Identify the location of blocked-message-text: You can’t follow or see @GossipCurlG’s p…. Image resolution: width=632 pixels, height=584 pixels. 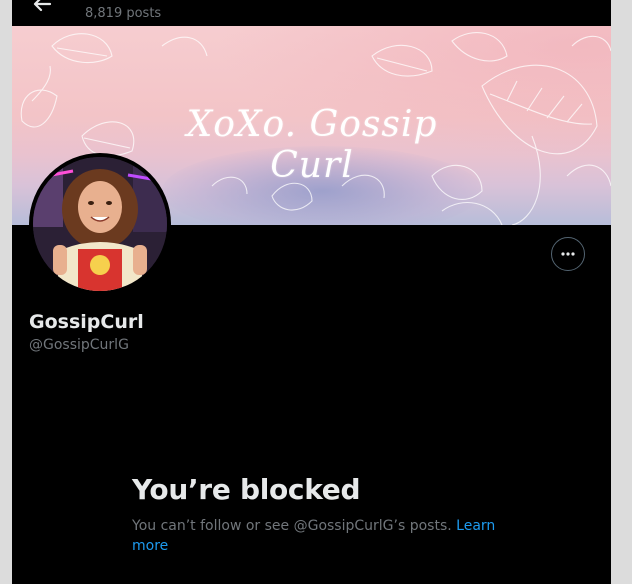
(292, 526).